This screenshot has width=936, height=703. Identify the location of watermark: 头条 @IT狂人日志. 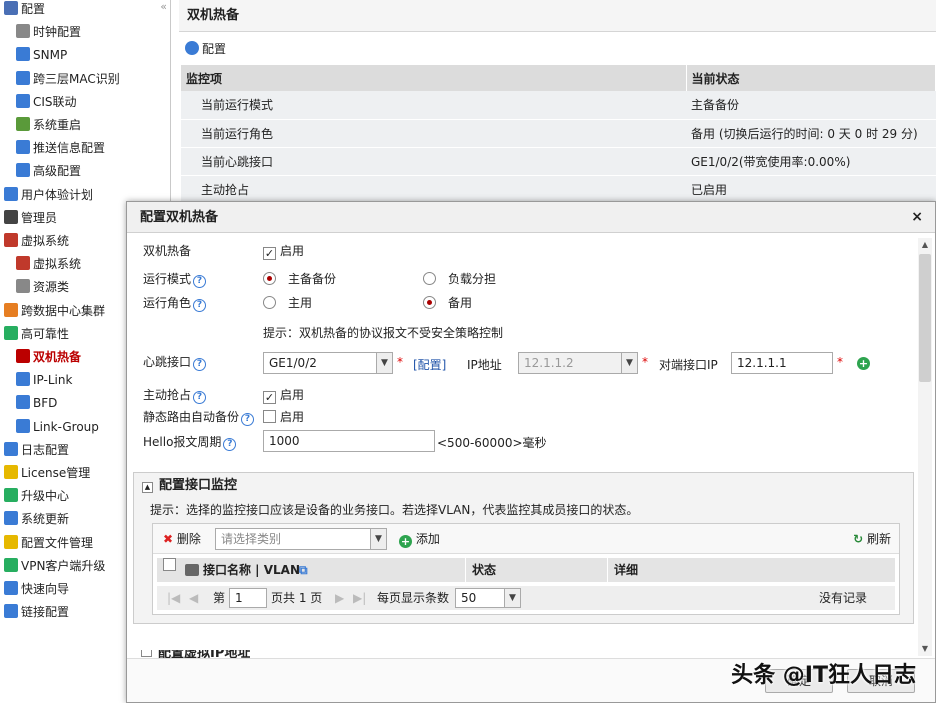
(823, 675).